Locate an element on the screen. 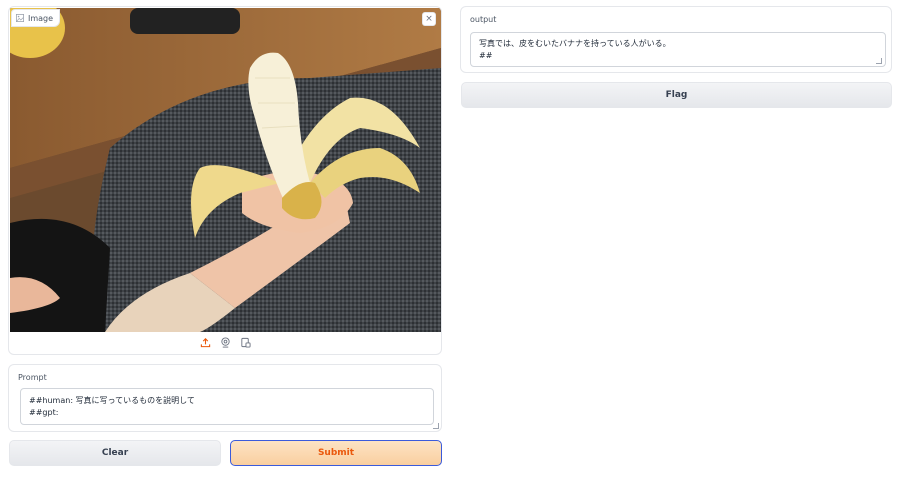 The width and height of the screenshot is (900, 479). prompt-textarea: ##human: 写真に写っているものを説明して ##gpt: is located at coordinates (227, 406).